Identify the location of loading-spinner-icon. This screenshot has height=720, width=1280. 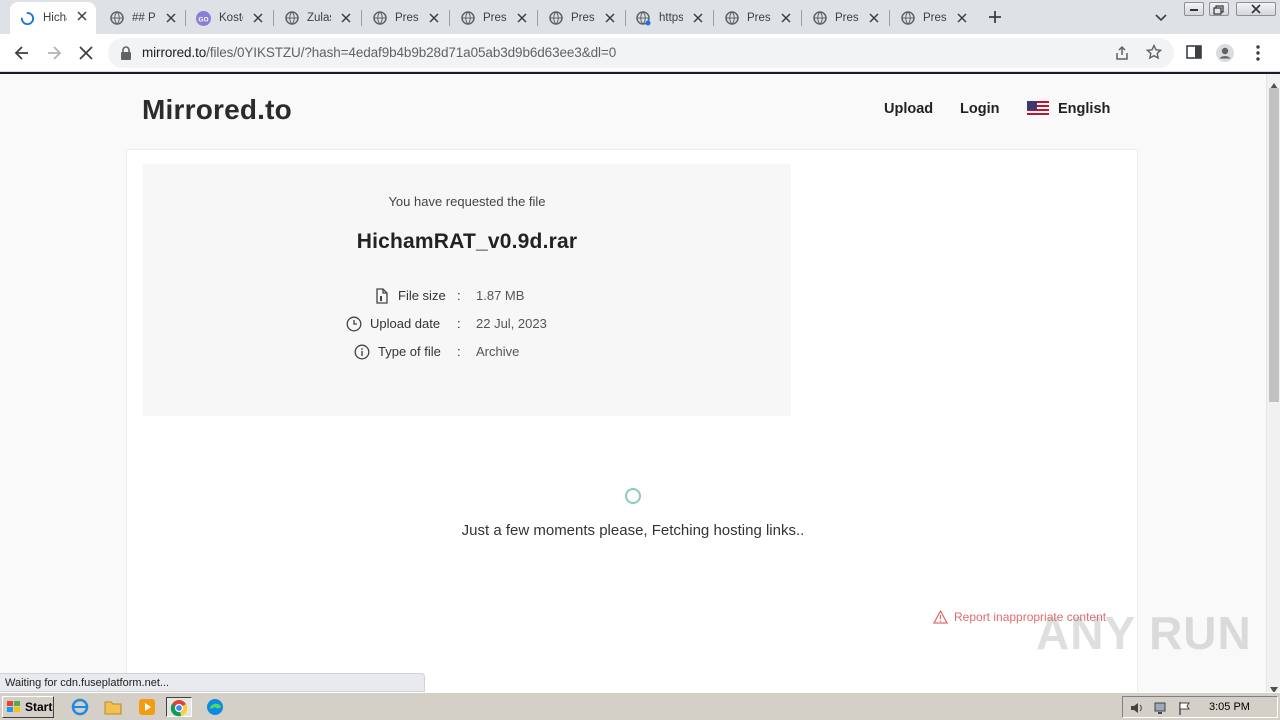
(27, 18).